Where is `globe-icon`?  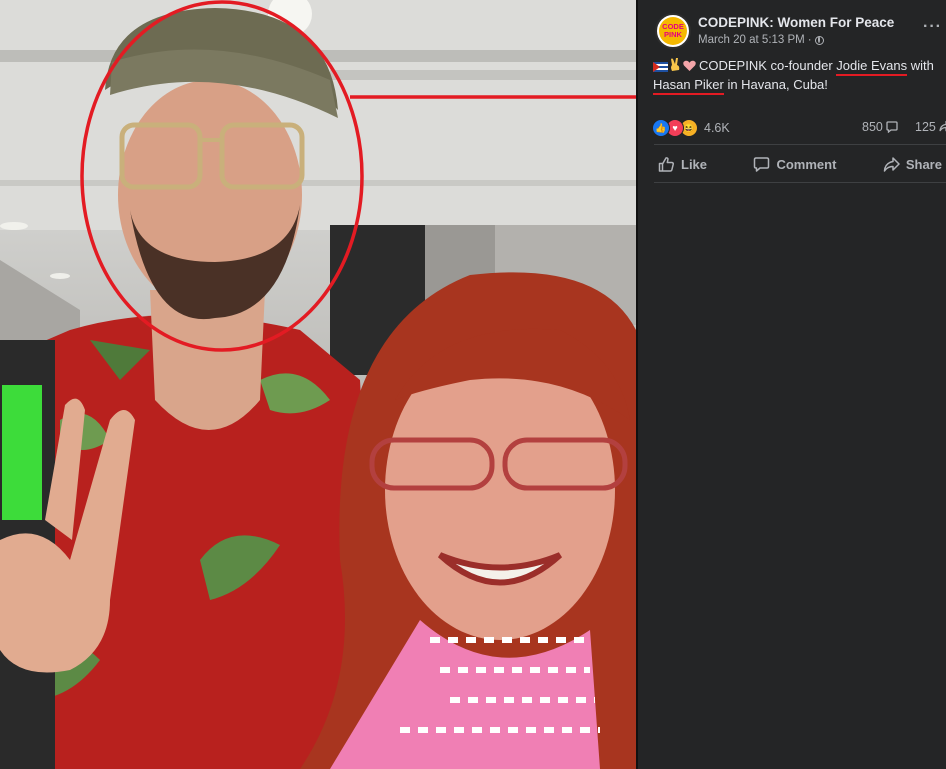
globe-icon is located at coordinates (819, 40).